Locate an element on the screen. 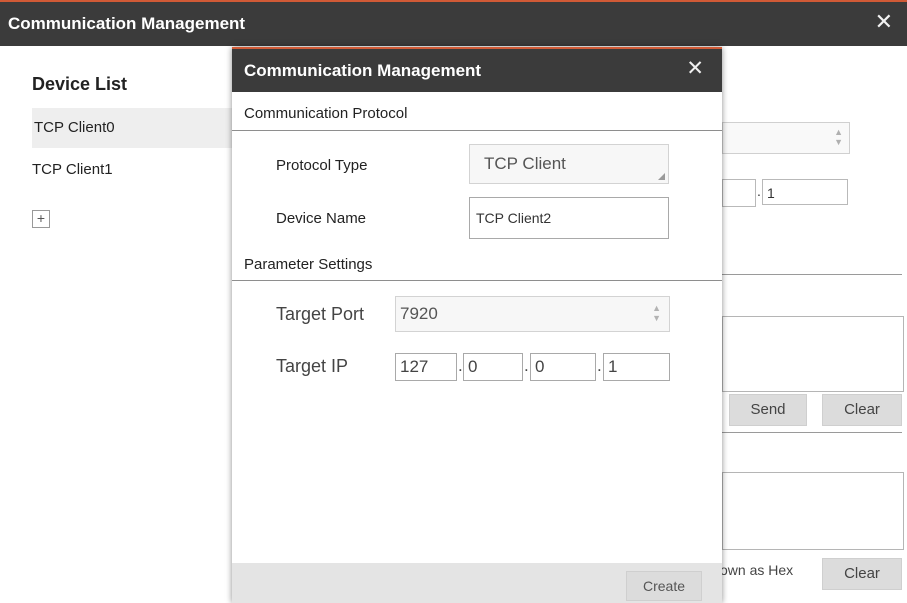  target-ip-label: Target IP is located at coordinates (312, 366).